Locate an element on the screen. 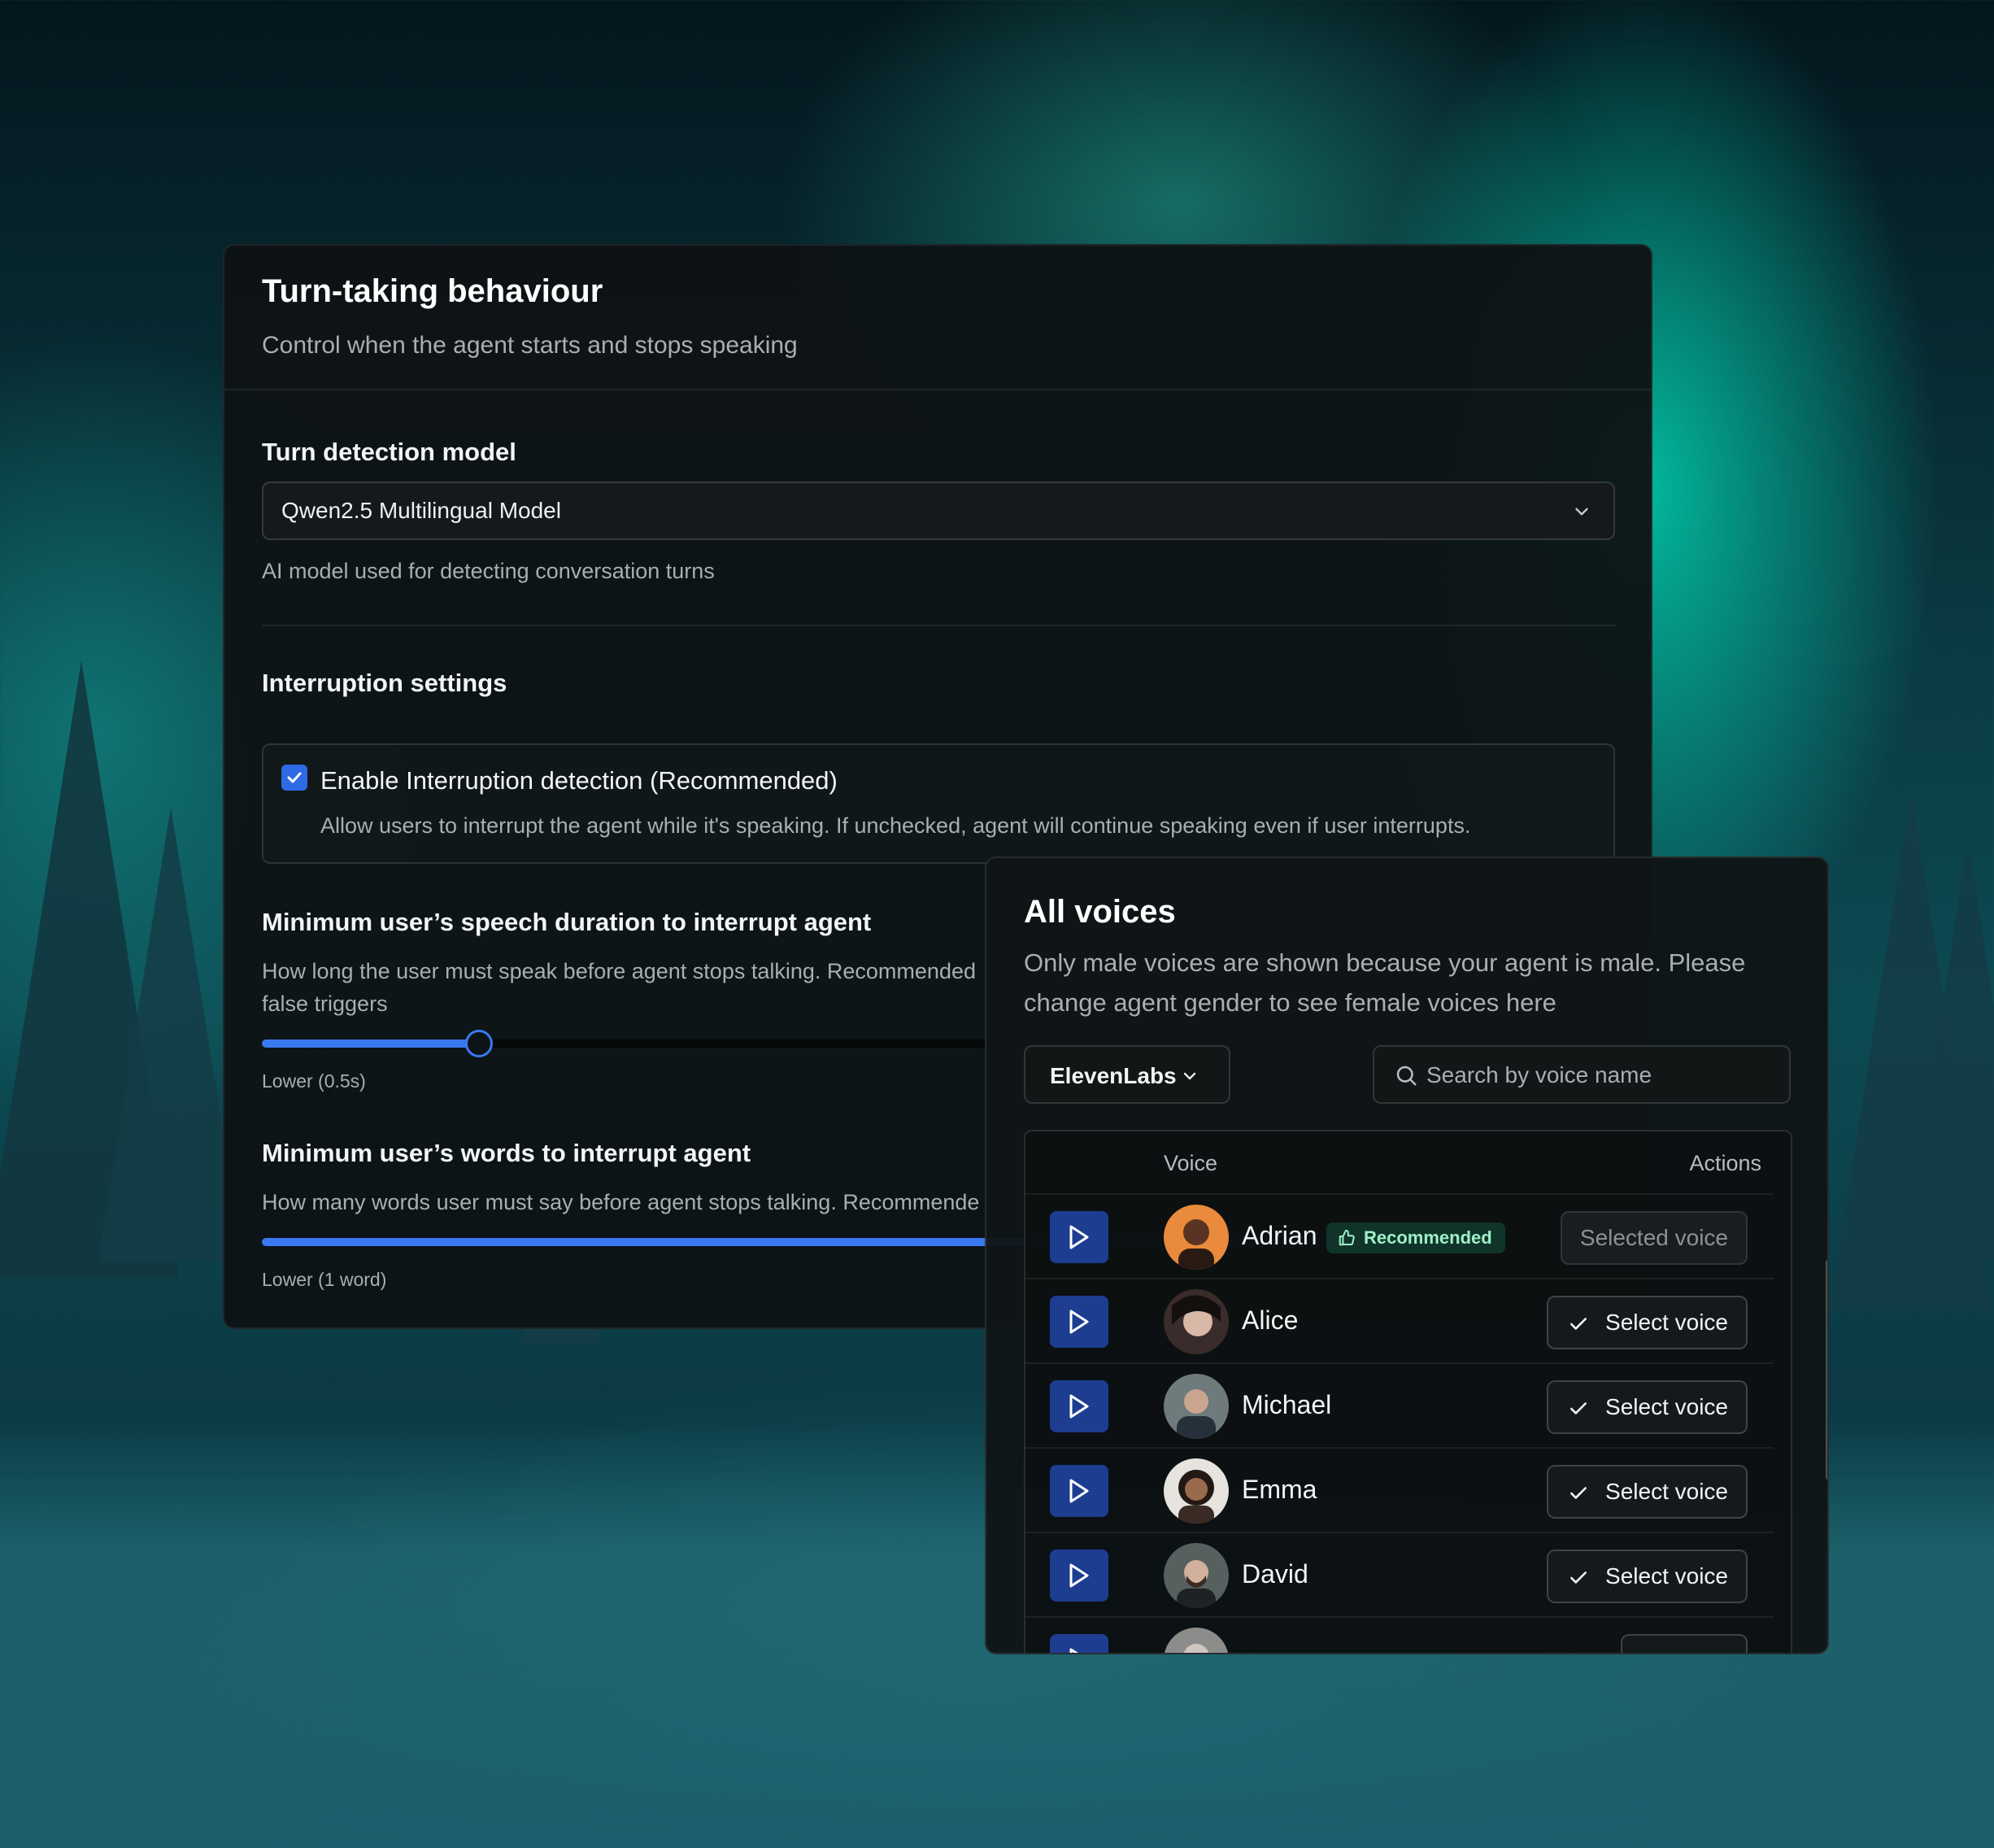 The width and height of the screenshot is (1994, 1848). interruption-checkbox is located at coordinates (294, 778).